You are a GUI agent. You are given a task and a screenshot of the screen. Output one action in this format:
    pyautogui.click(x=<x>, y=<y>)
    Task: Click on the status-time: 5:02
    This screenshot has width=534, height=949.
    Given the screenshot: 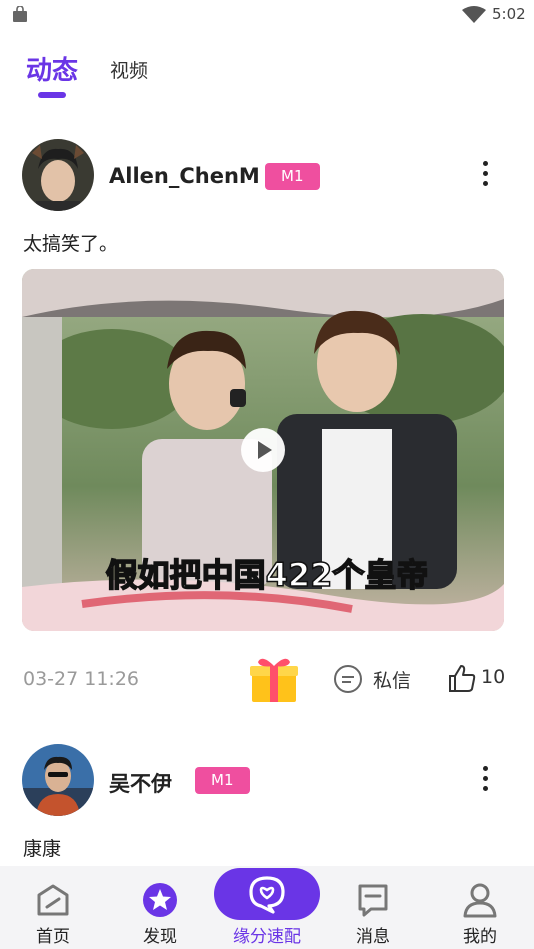 What is the action you would take?
    pyautogui.click(x=509, y=14)
    